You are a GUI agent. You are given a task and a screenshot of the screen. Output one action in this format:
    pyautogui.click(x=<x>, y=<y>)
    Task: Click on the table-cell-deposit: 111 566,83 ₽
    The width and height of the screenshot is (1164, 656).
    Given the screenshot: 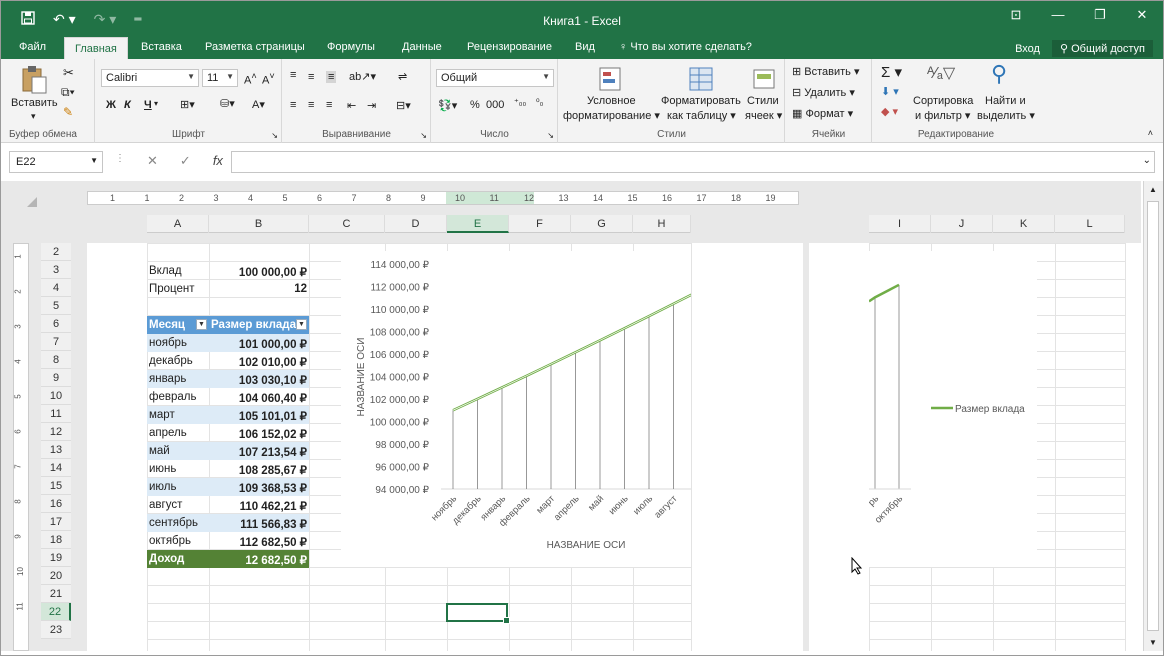 What is the action you would take?
    pyautogui.click(x=259, y=523)
    